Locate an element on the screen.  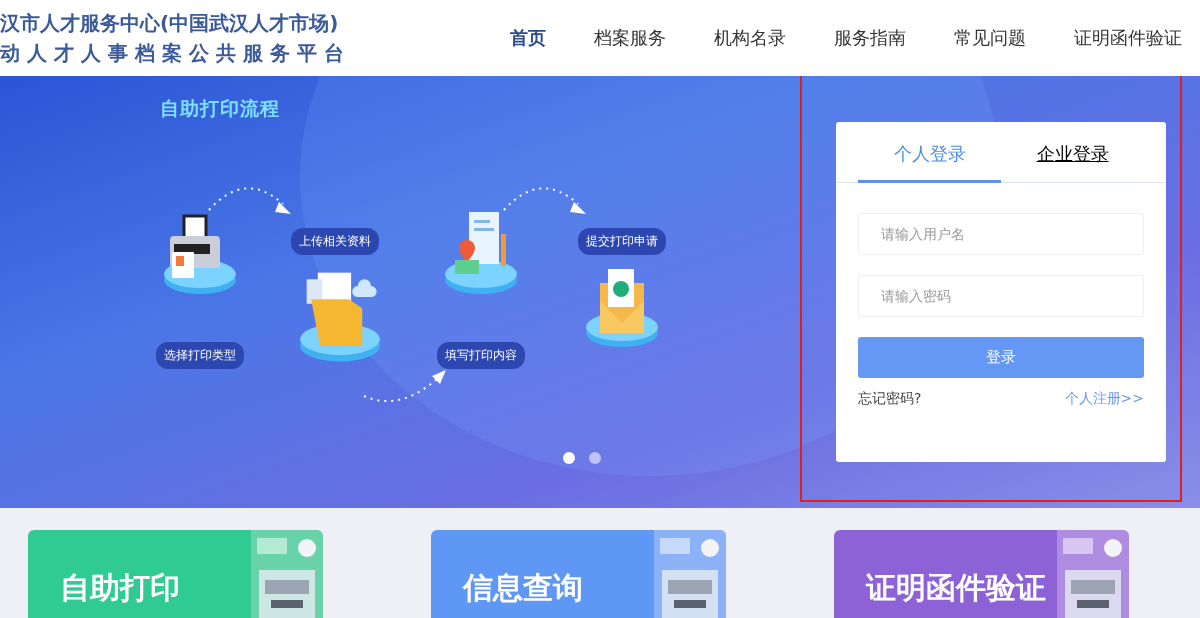
nav-link: 常见问题 is located at coordinates (990, 38).